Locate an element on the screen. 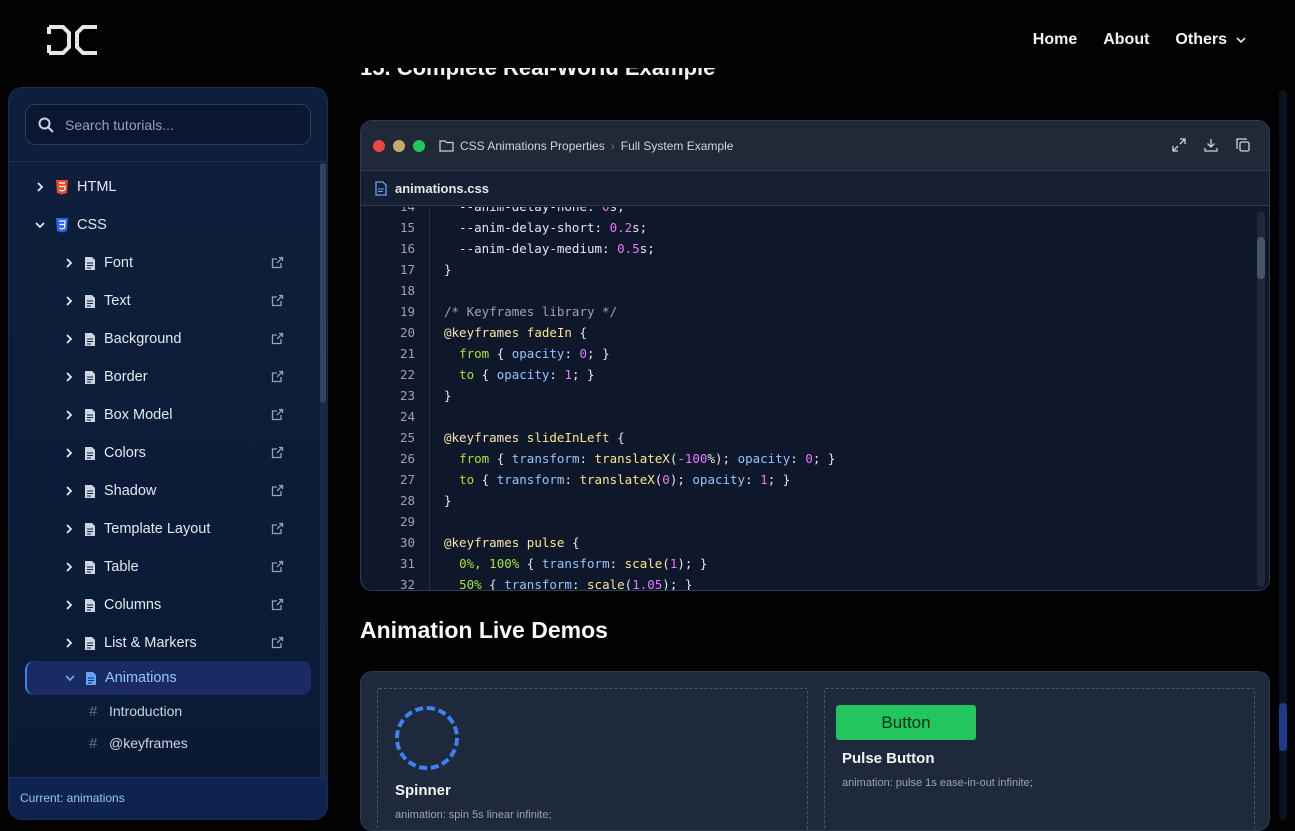 This screenshot has height=831, width=1295. code-line: @keyframes pulse { is located at coordinates (512, 542).